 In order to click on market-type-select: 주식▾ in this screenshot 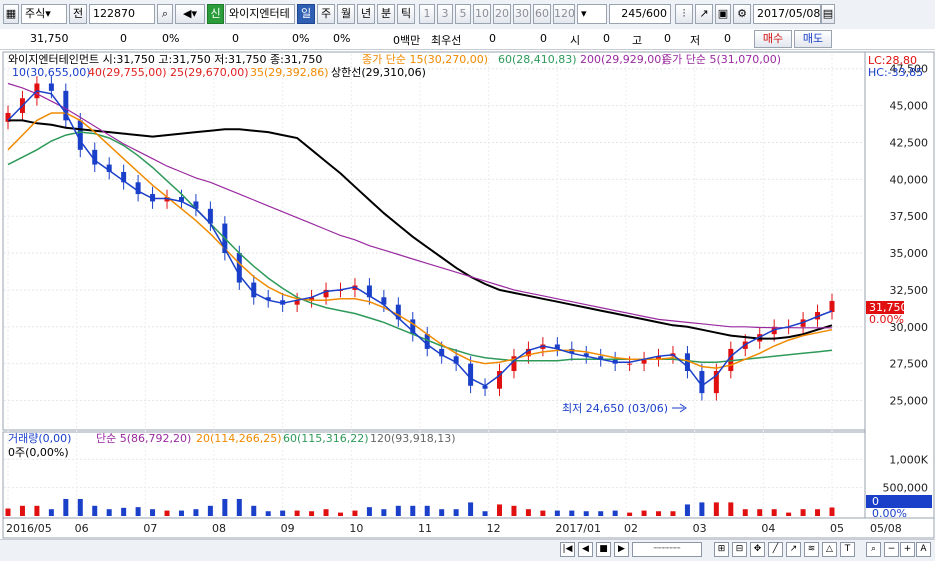, I will do `click(44, 14)`.